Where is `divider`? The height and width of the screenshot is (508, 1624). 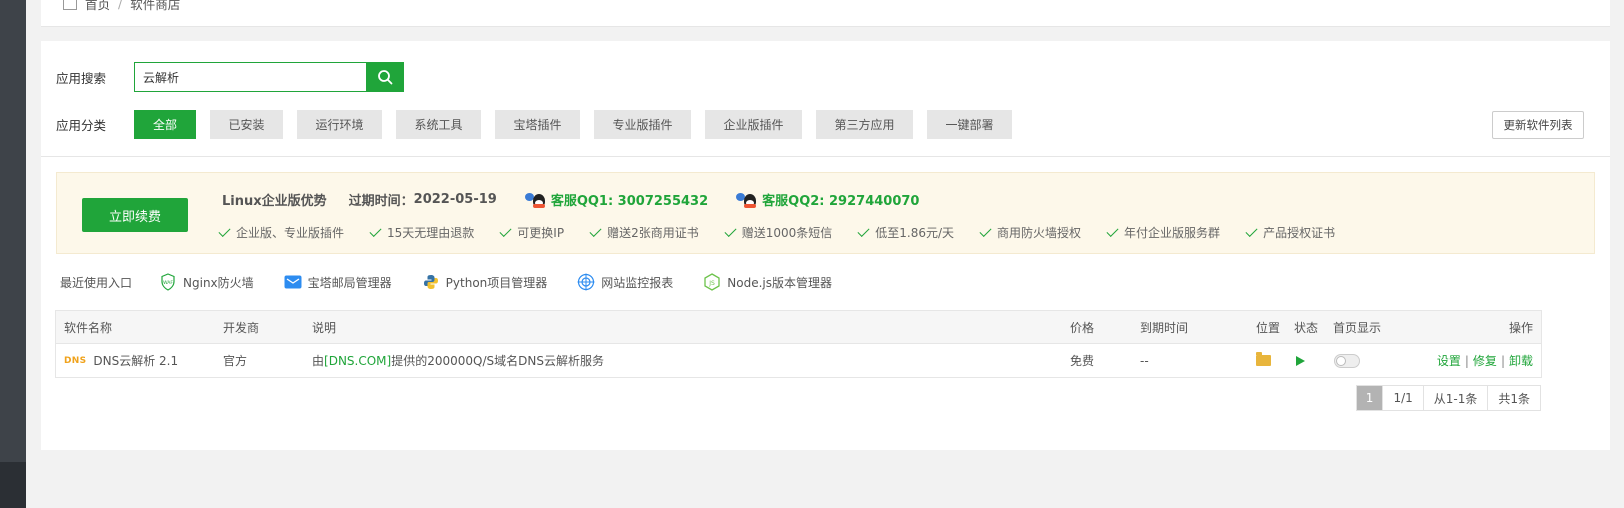 divider is located at coordinates (825, 156).